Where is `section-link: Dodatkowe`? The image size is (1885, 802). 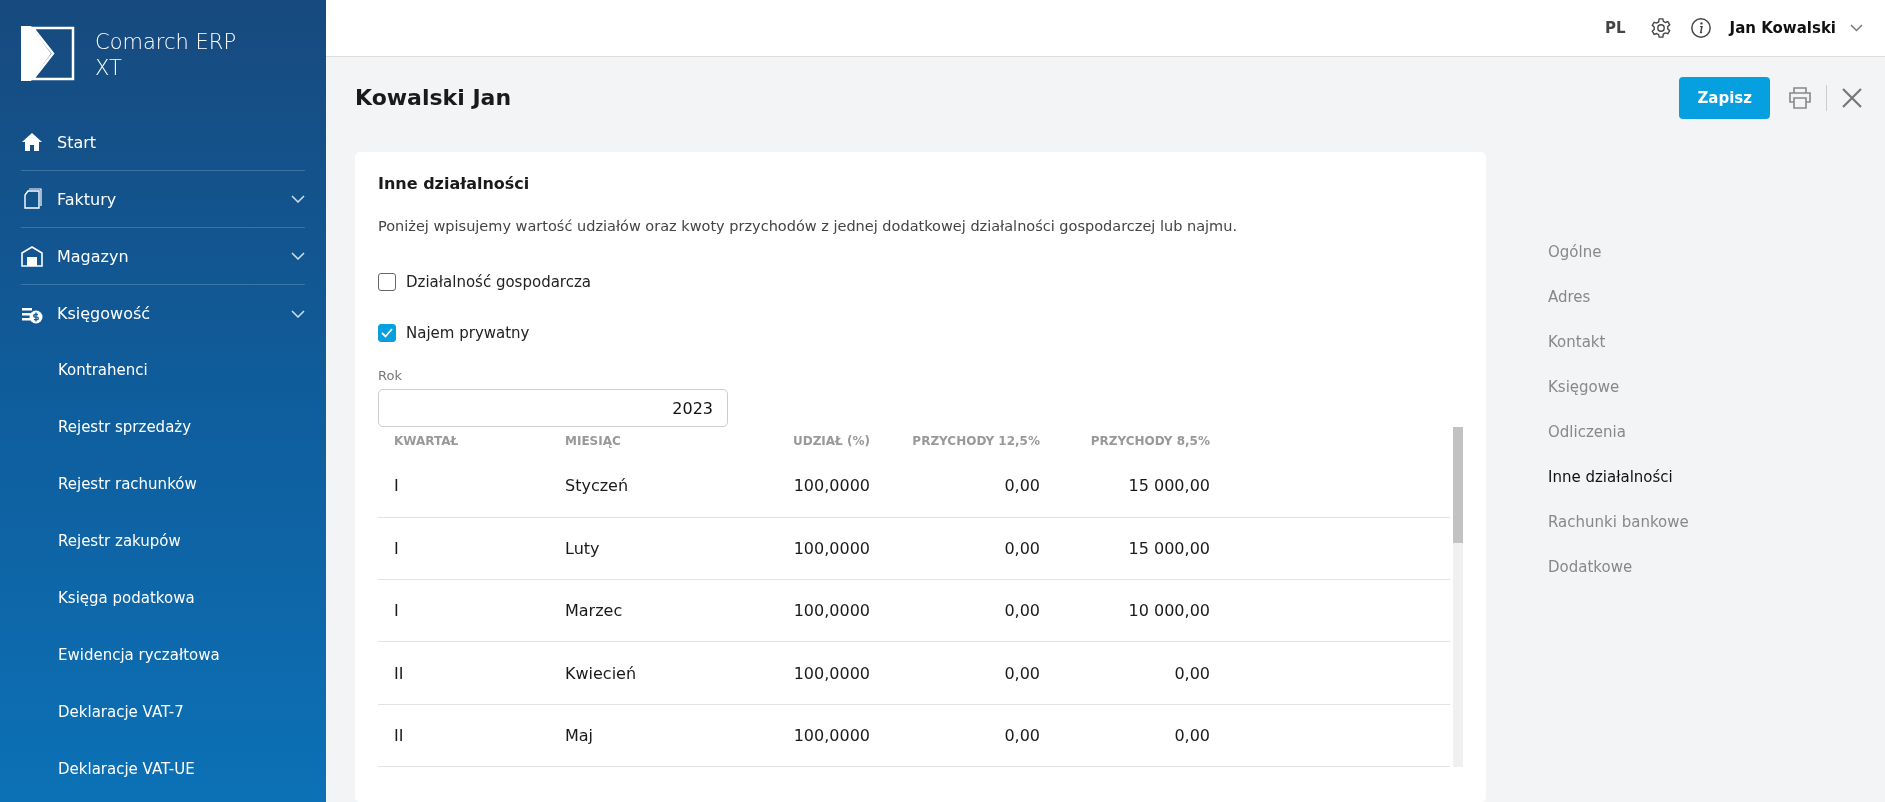 section-link: Dodatkowe is located at coordinates (1618, 567).